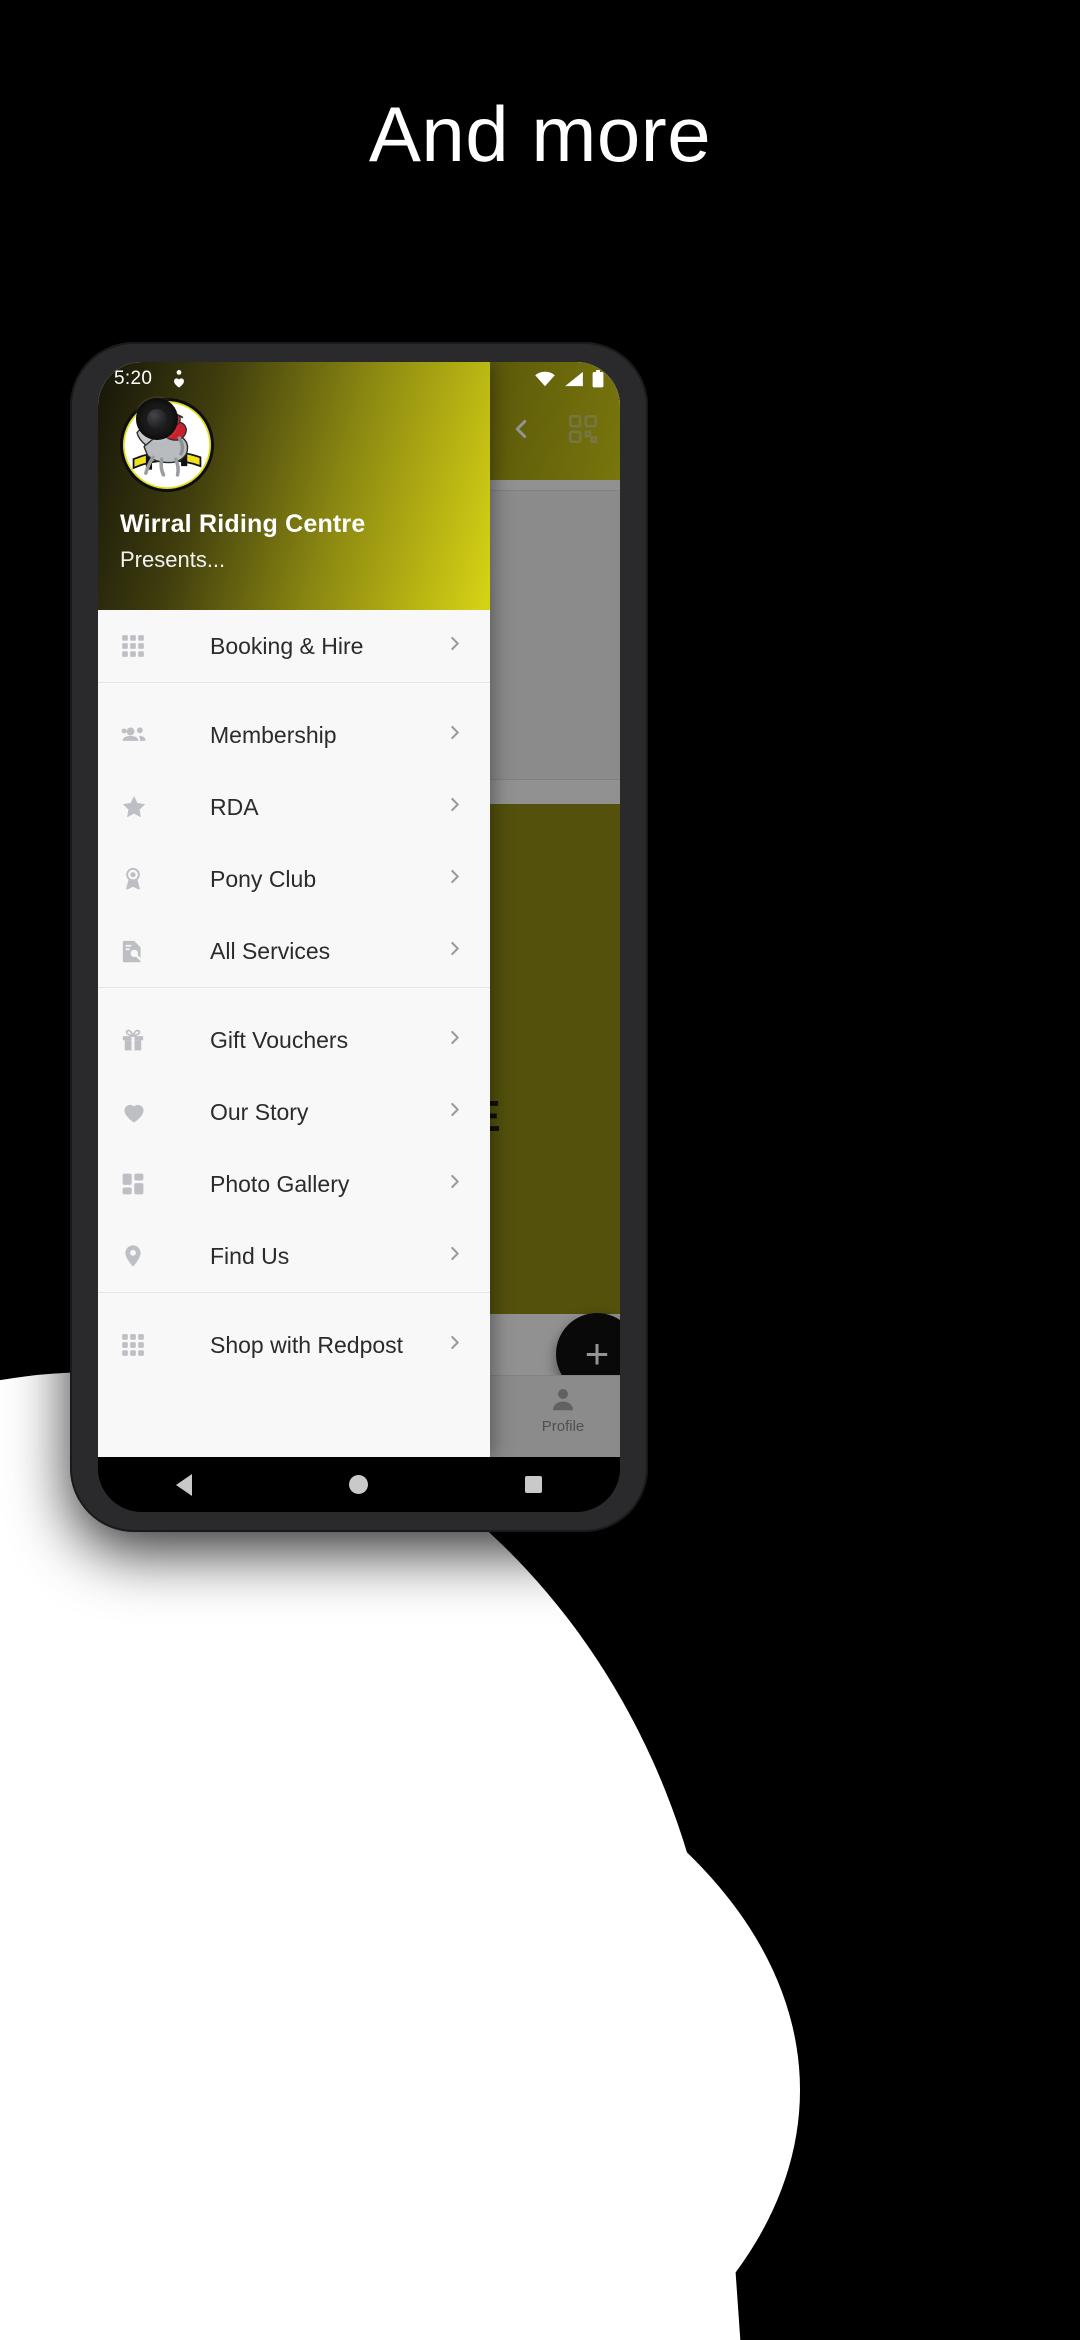 This screenshot has width=1080, height=2340. I want to click on menu-group-2: Membership RDA Pony Club All Services, so click(294, 834).